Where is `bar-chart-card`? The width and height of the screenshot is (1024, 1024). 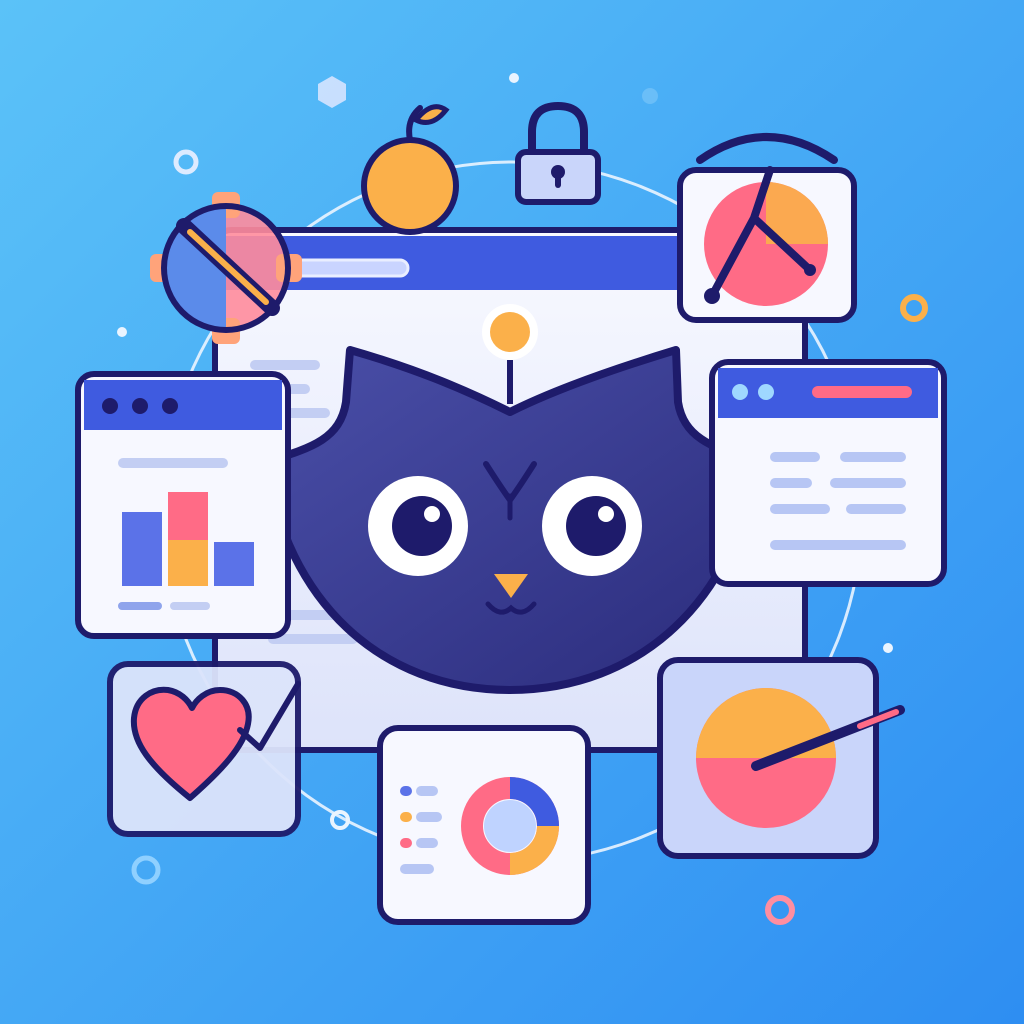
bar-chart-card is located at coordinates (183, 505).